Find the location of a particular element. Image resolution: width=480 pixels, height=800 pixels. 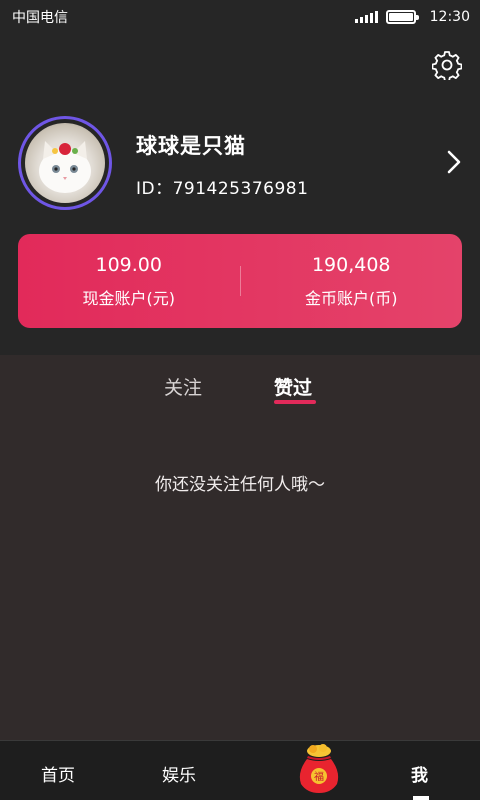

nav-home: 首页 is located at coordinates (58, 773).